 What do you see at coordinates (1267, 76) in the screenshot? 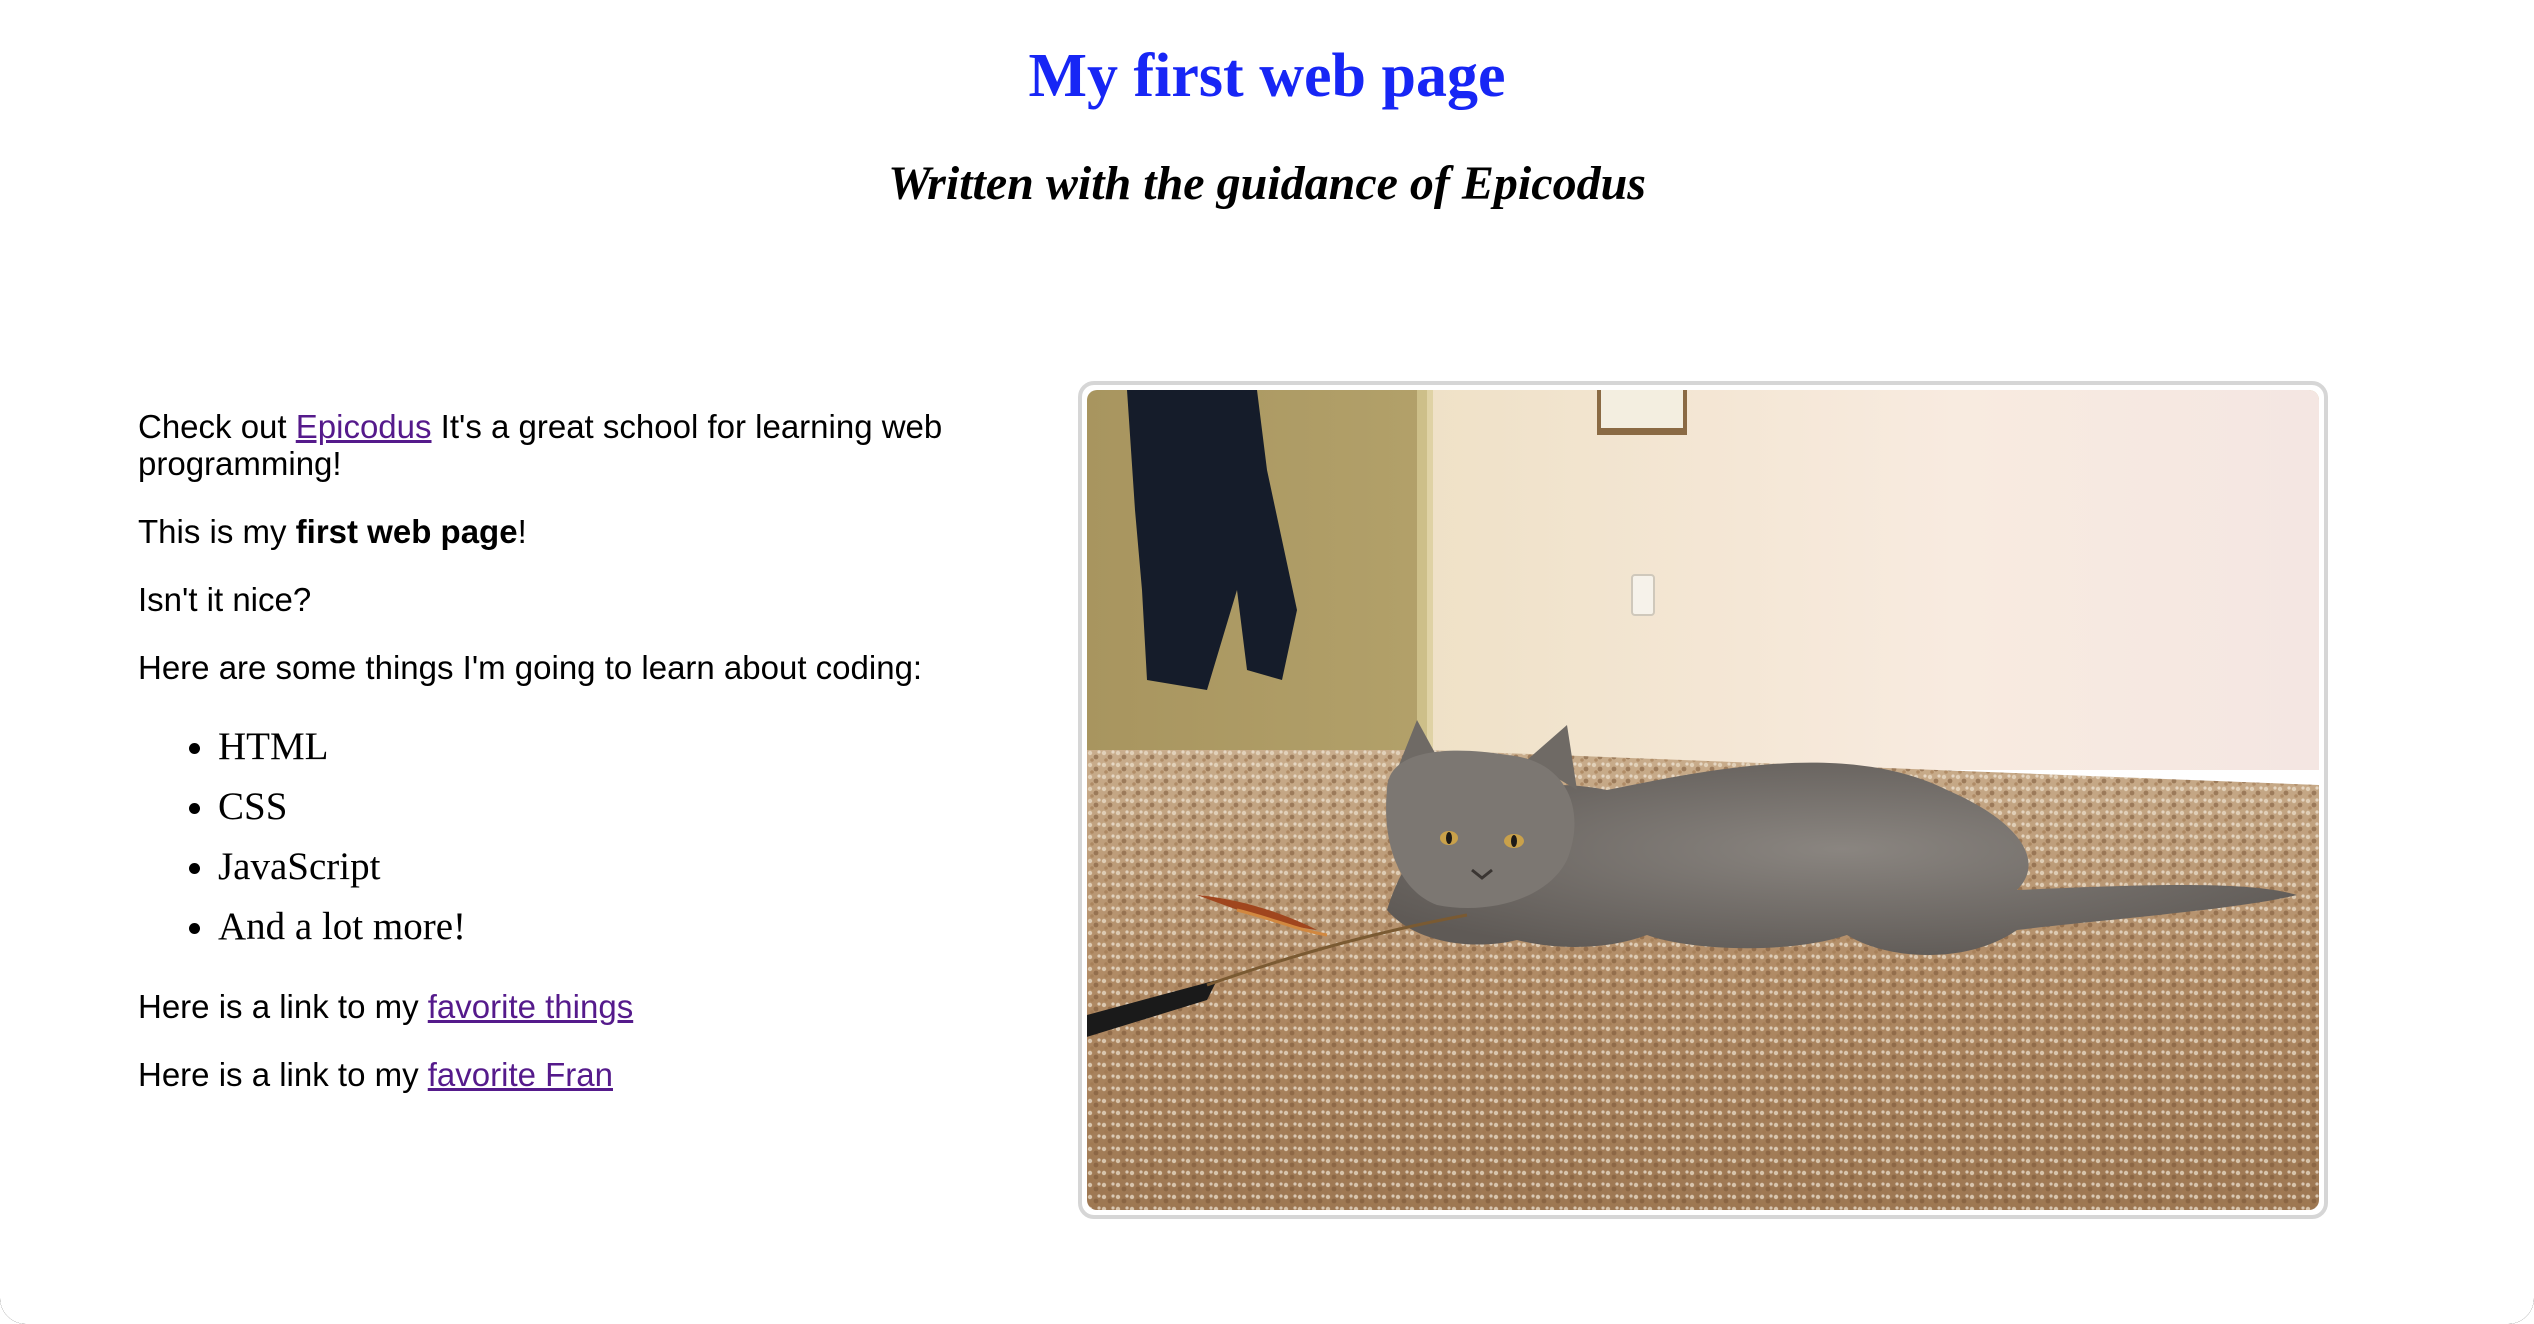
I see `page-title: My first web page` at bounding box center [1267, 76].